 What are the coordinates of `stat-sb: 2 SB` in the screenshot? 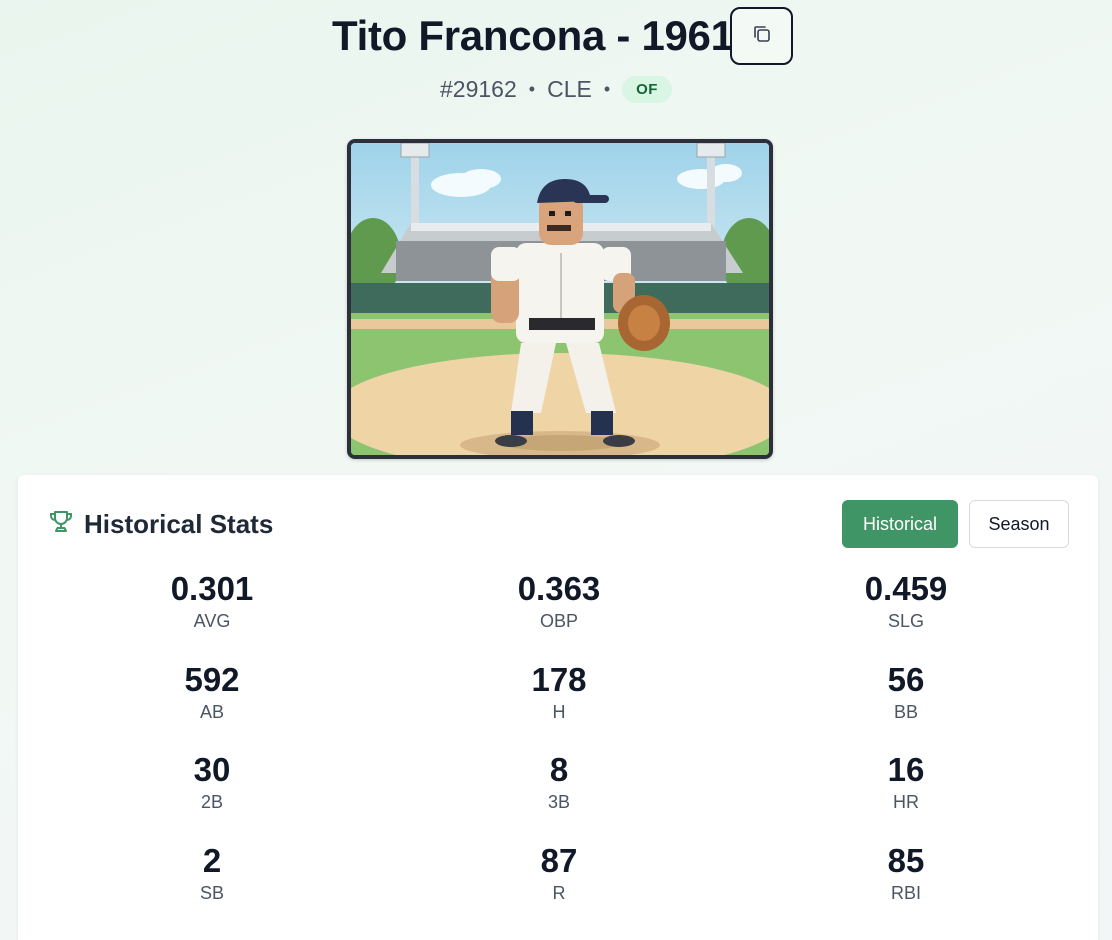 It's located at (212, 873).